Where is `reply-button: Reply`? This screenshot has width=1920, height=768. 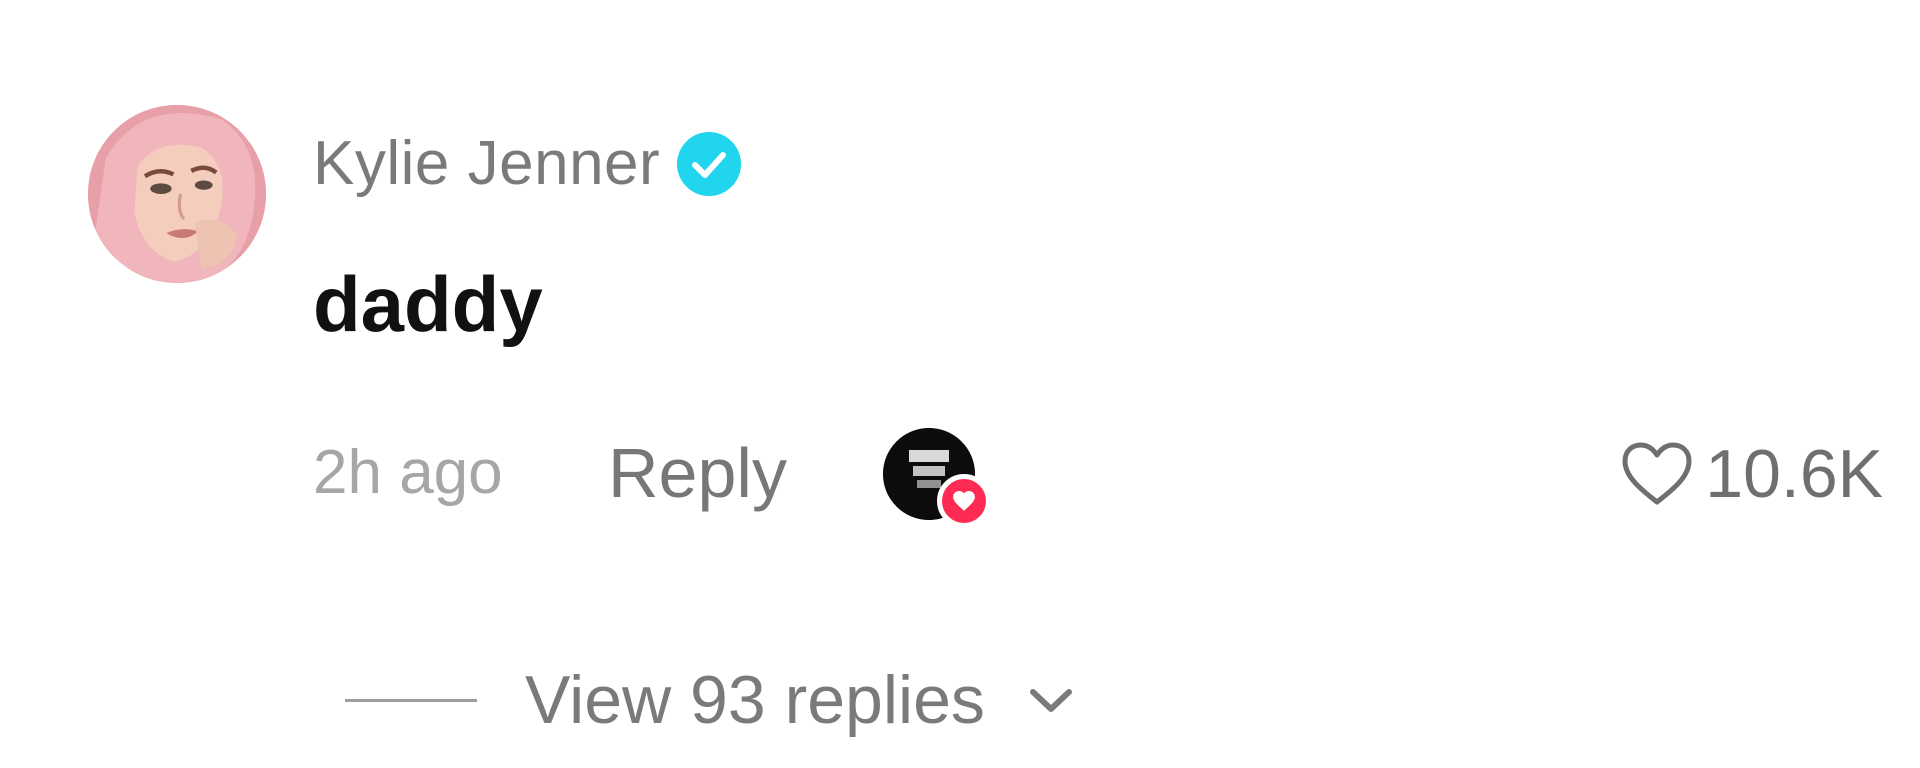 reply-button: Reply is located at coordinates (697, 473).